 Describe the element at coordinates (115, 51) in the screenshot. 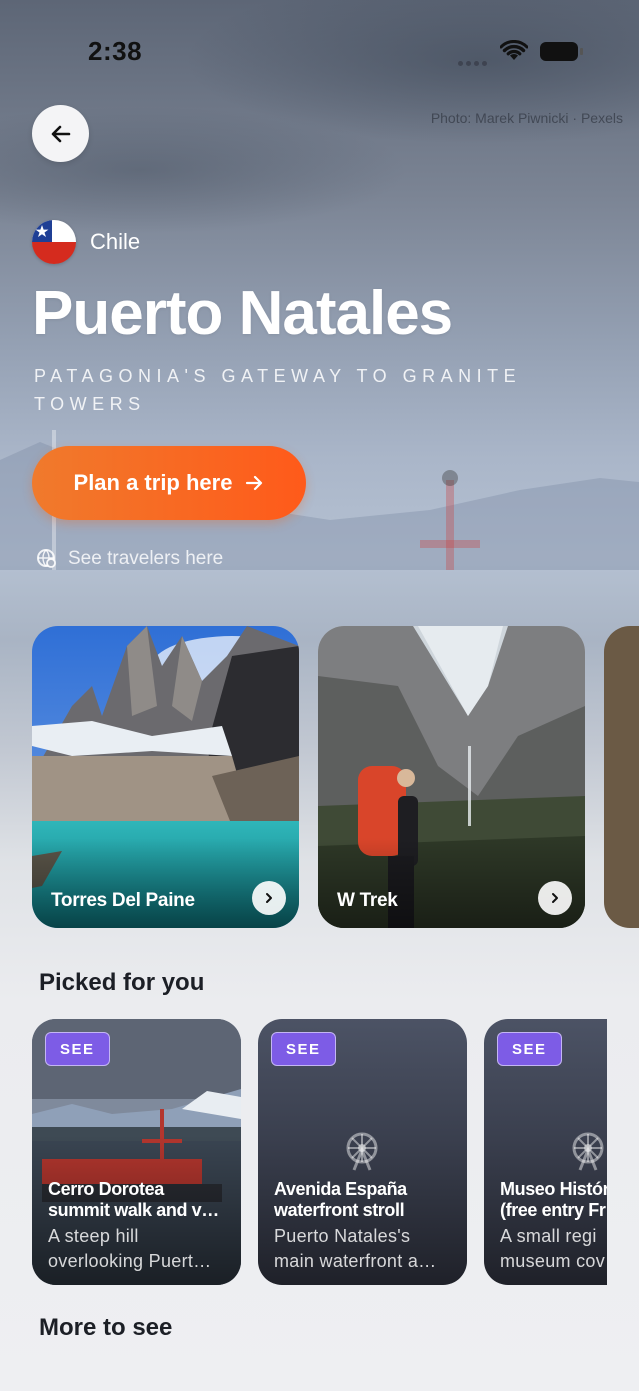

I see `status-time: 2:38` at that location.